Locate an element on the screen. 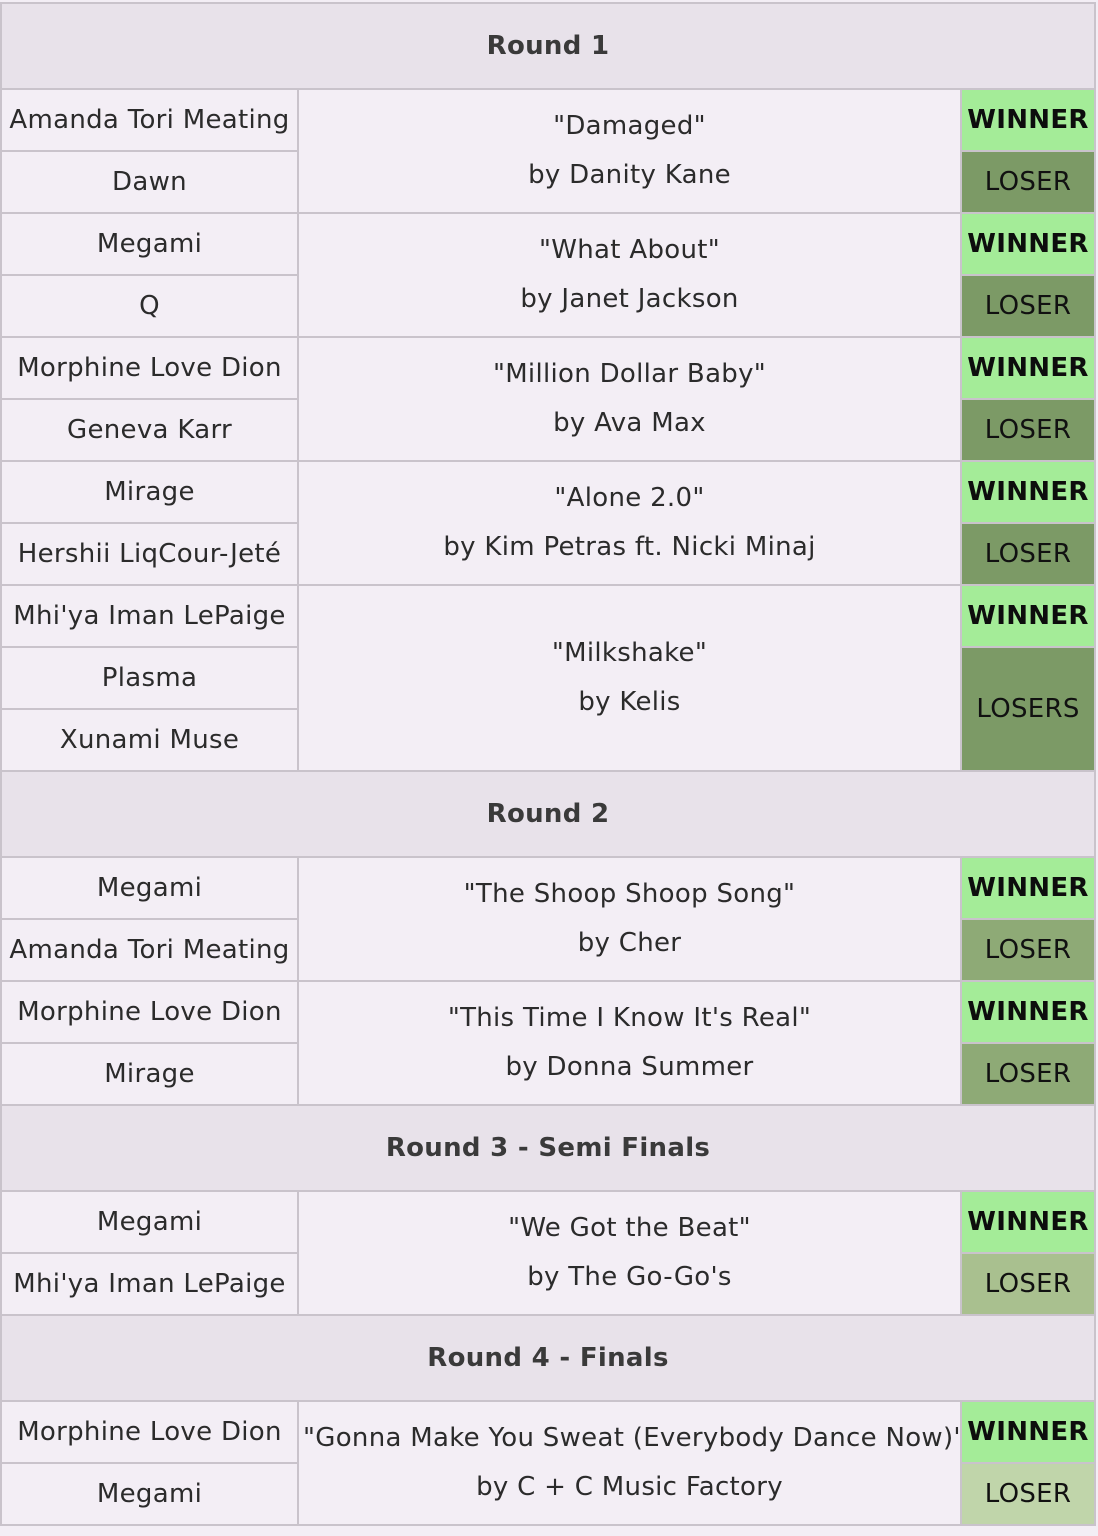 Image resolution: width=1098 pixels, height=1536 pixels. round-header-row: Round 4 - Finals is located at coordinates (548, 1358).